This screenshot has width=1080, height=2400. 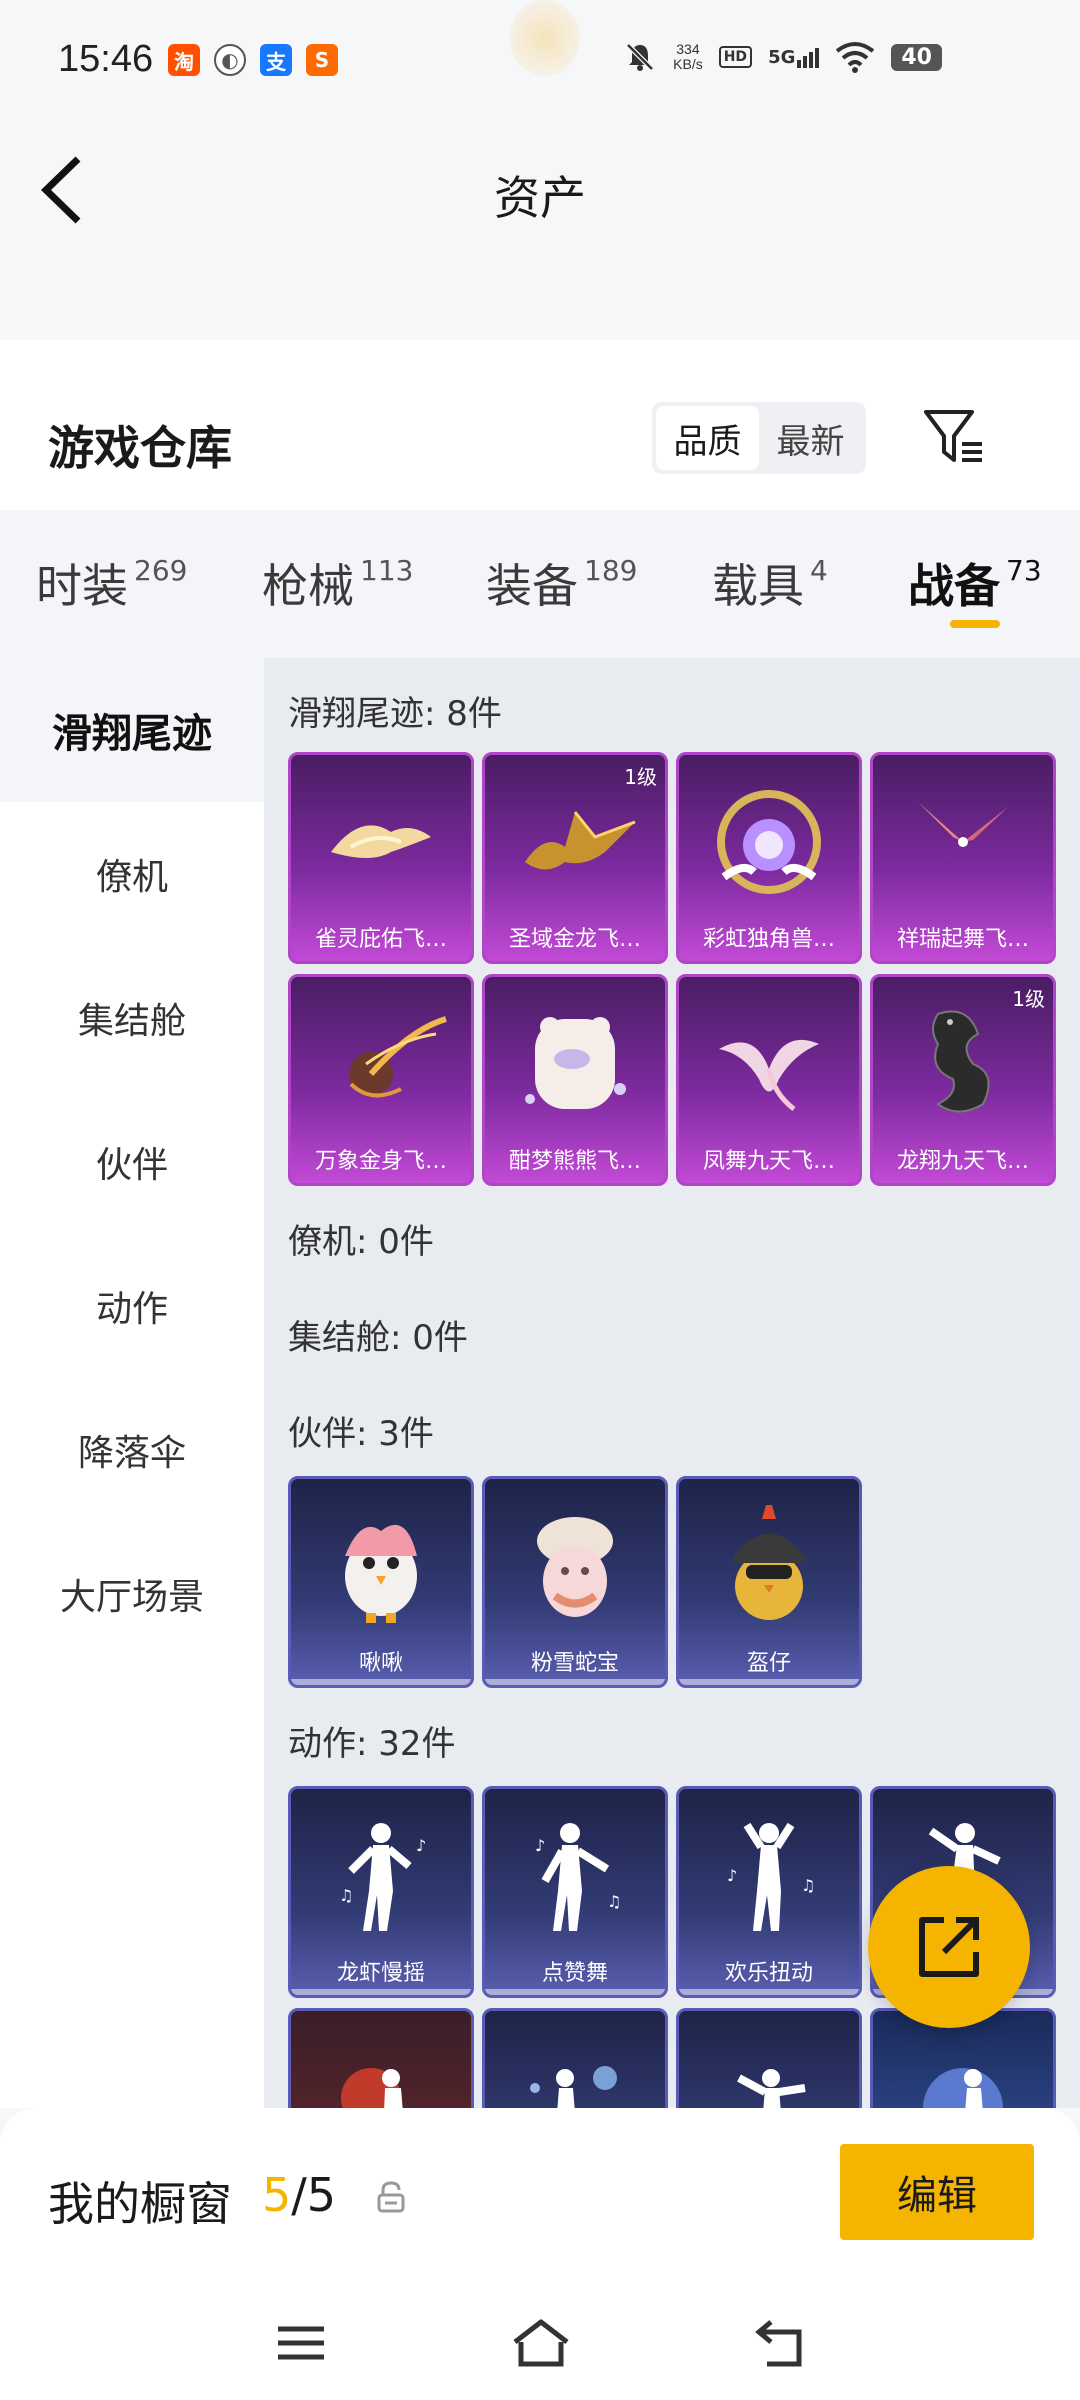 What do you see at coordinates (381, 2065) in the screenshot?
I see `fire-dancer-icon` at bounding box center [381, 2065].